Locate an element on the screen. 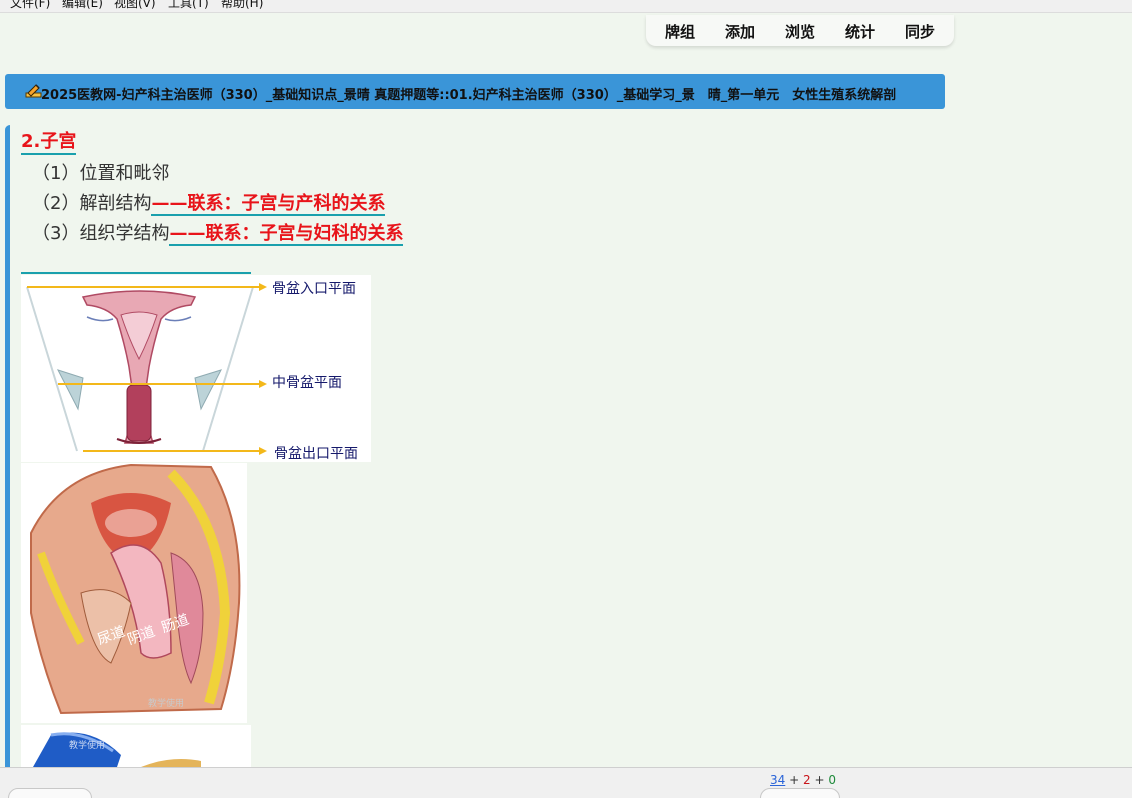 The width and height of the screenshot is (1132, 798). new-count: 34 is located at coordinates (778, 780).